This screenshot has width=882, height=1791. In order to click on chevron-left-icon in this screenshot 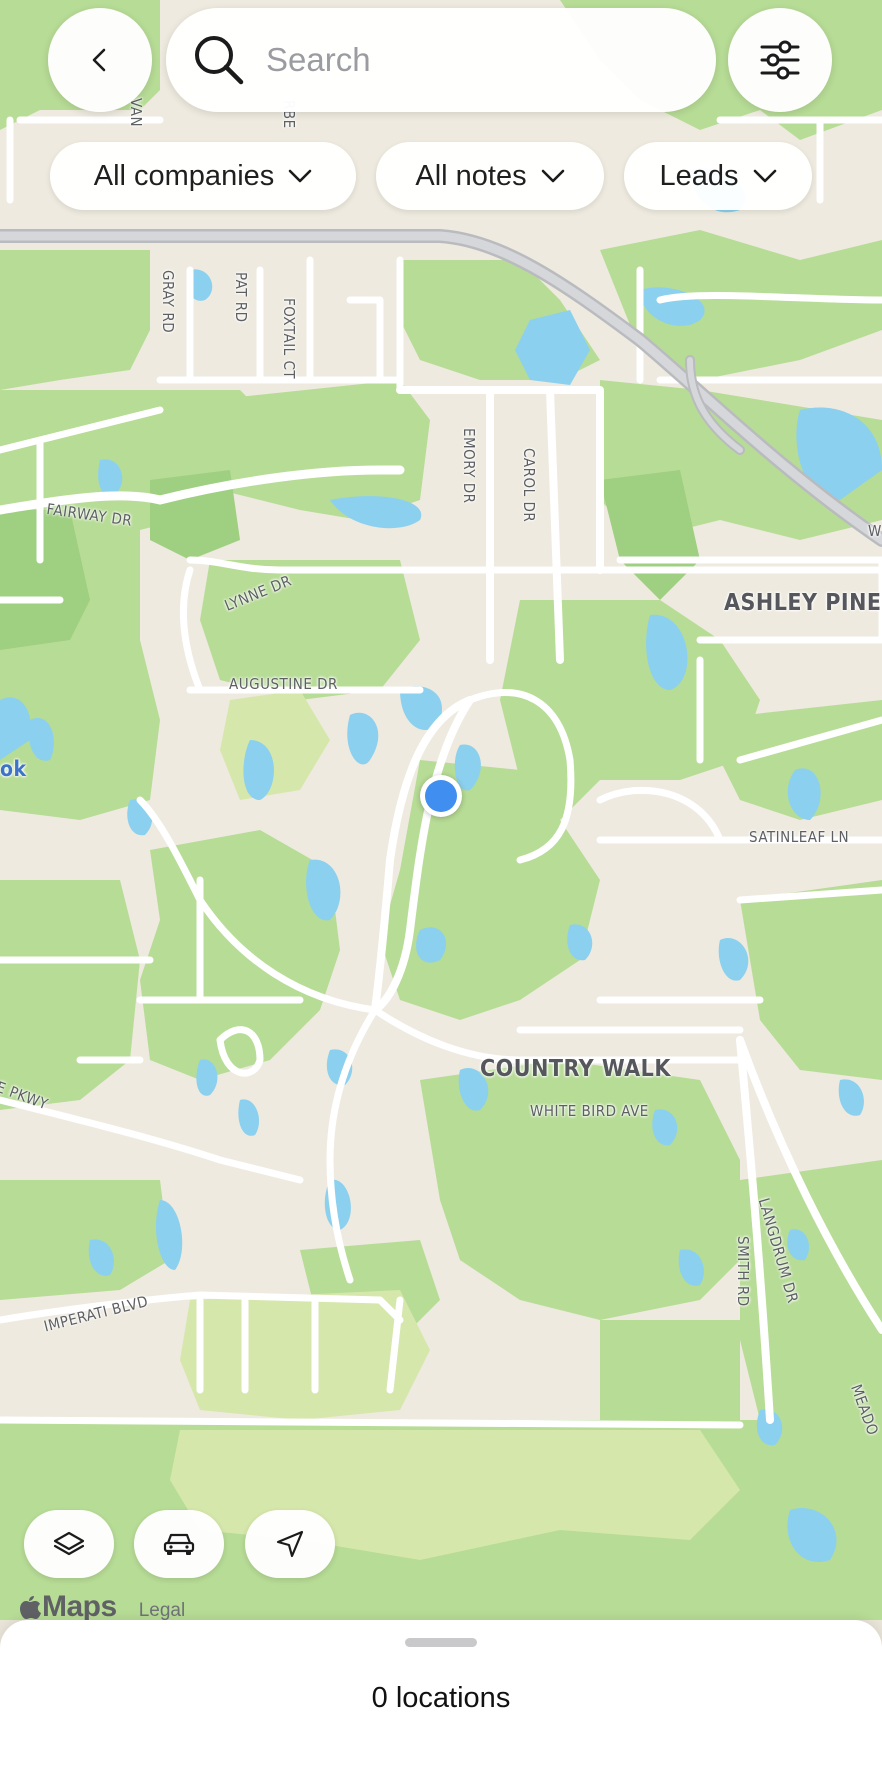, I will do `click(99, 60)`.